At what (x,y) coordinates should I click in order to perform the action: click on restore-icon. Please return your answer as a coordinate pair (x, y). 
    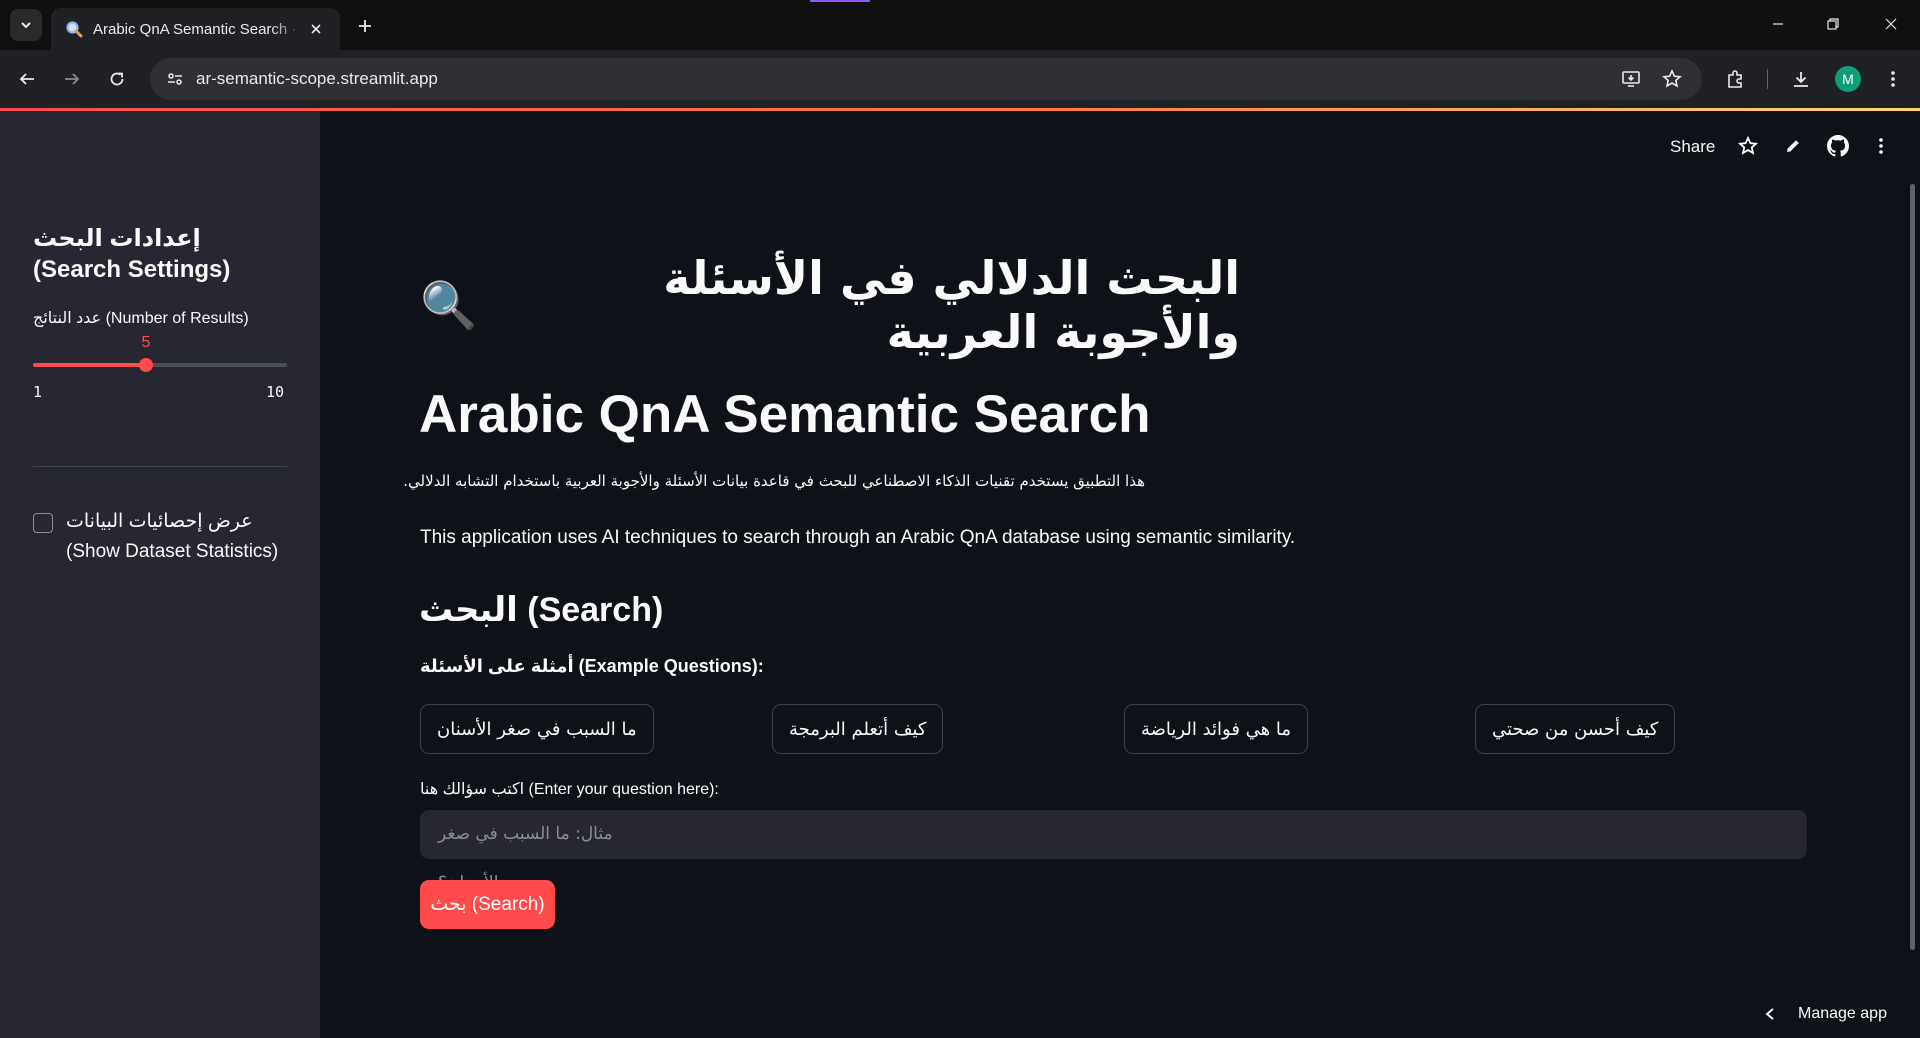
    Looking at the image, I should click on (1833, 24).